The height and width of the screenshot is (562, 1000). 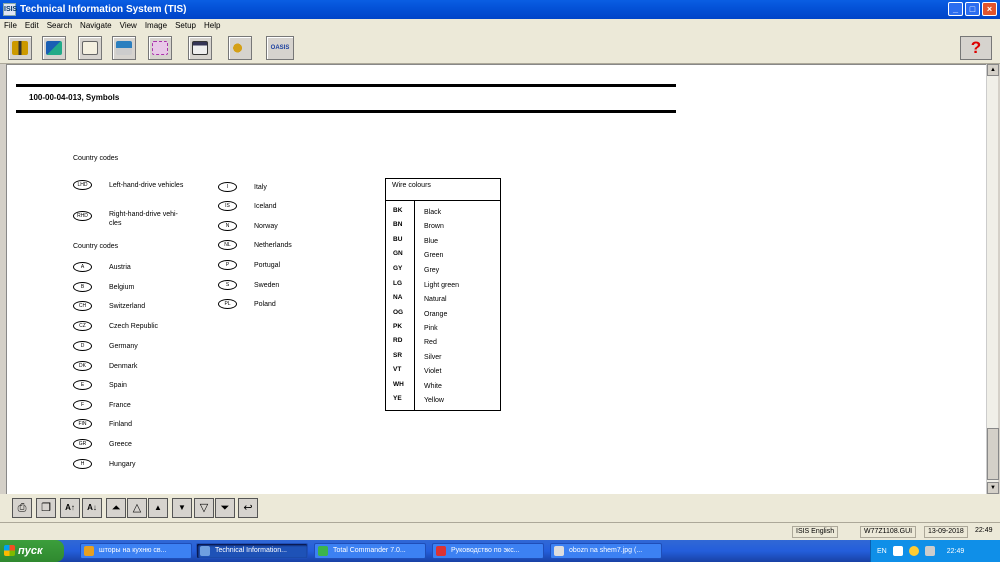 I want to click on help-tray-icon, so click(x=897, y=551).